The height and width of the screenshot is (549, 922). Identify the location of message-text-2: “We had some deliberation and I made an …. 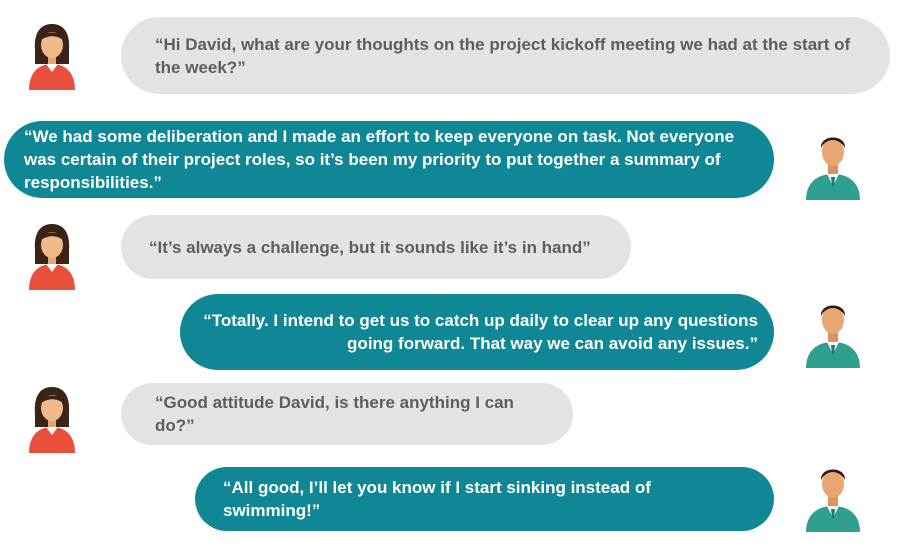
(379, 159).